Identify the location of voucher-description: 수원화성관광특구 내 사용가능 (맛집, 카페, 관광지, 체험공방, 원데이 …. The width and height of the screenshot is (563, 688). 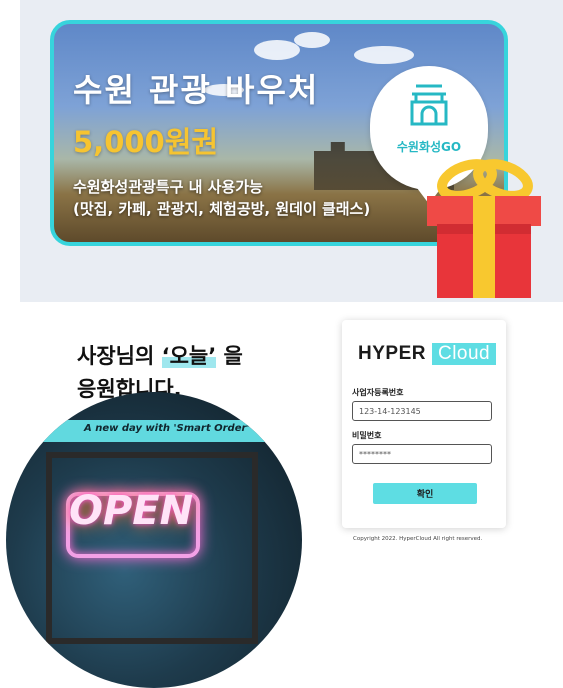
(221, 198).